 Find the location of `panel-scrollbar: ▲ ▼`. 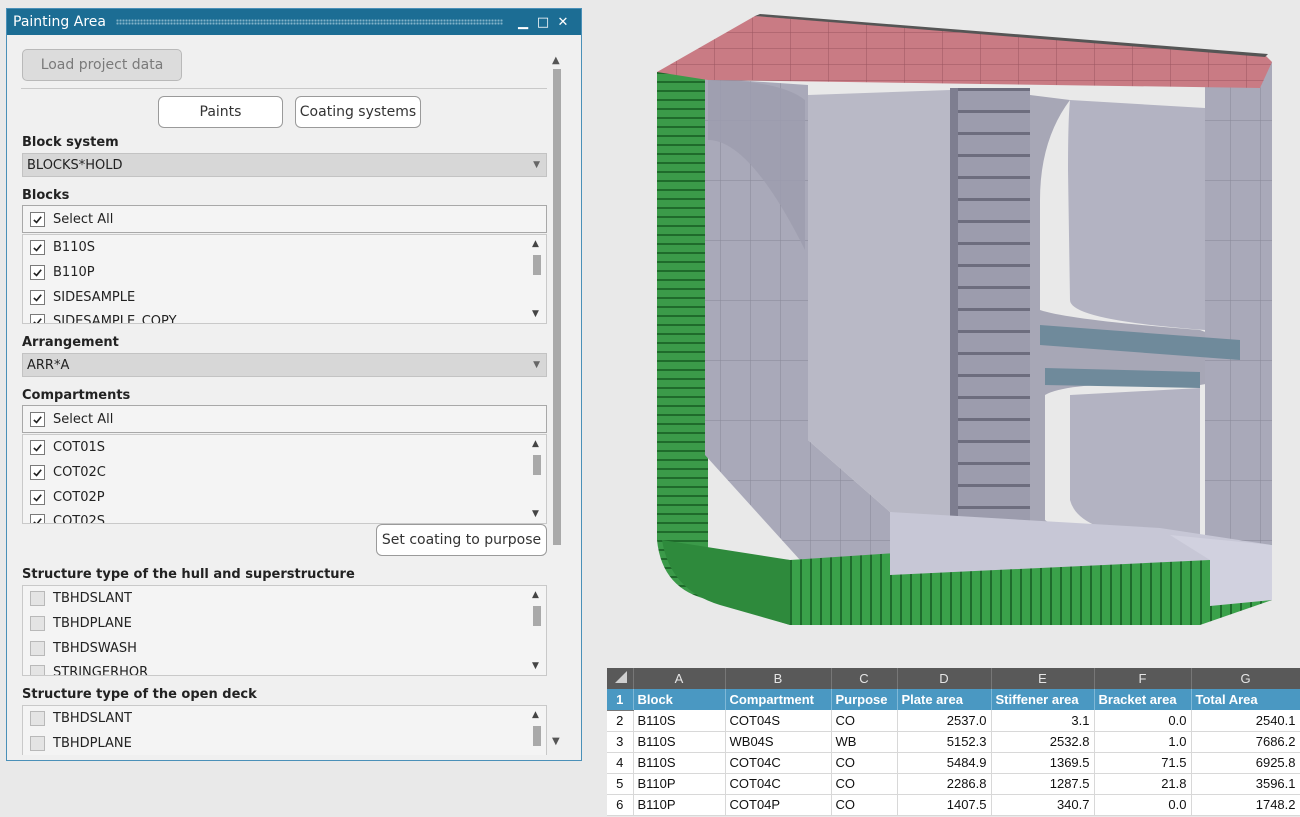

panel-scrollbar: ▲ ▼ is located at coordinates (557, 403).